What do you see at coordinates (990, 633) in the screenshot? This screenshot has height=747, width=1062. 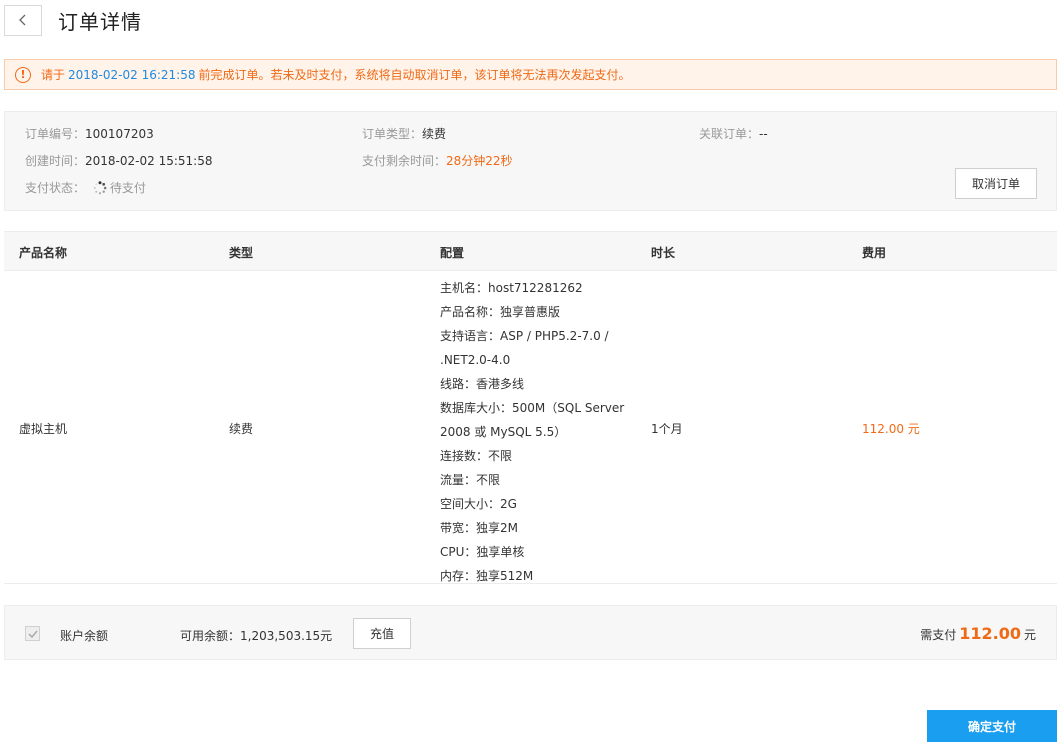 I see `due-amount: 112.00` at bounding box center [990, 633].